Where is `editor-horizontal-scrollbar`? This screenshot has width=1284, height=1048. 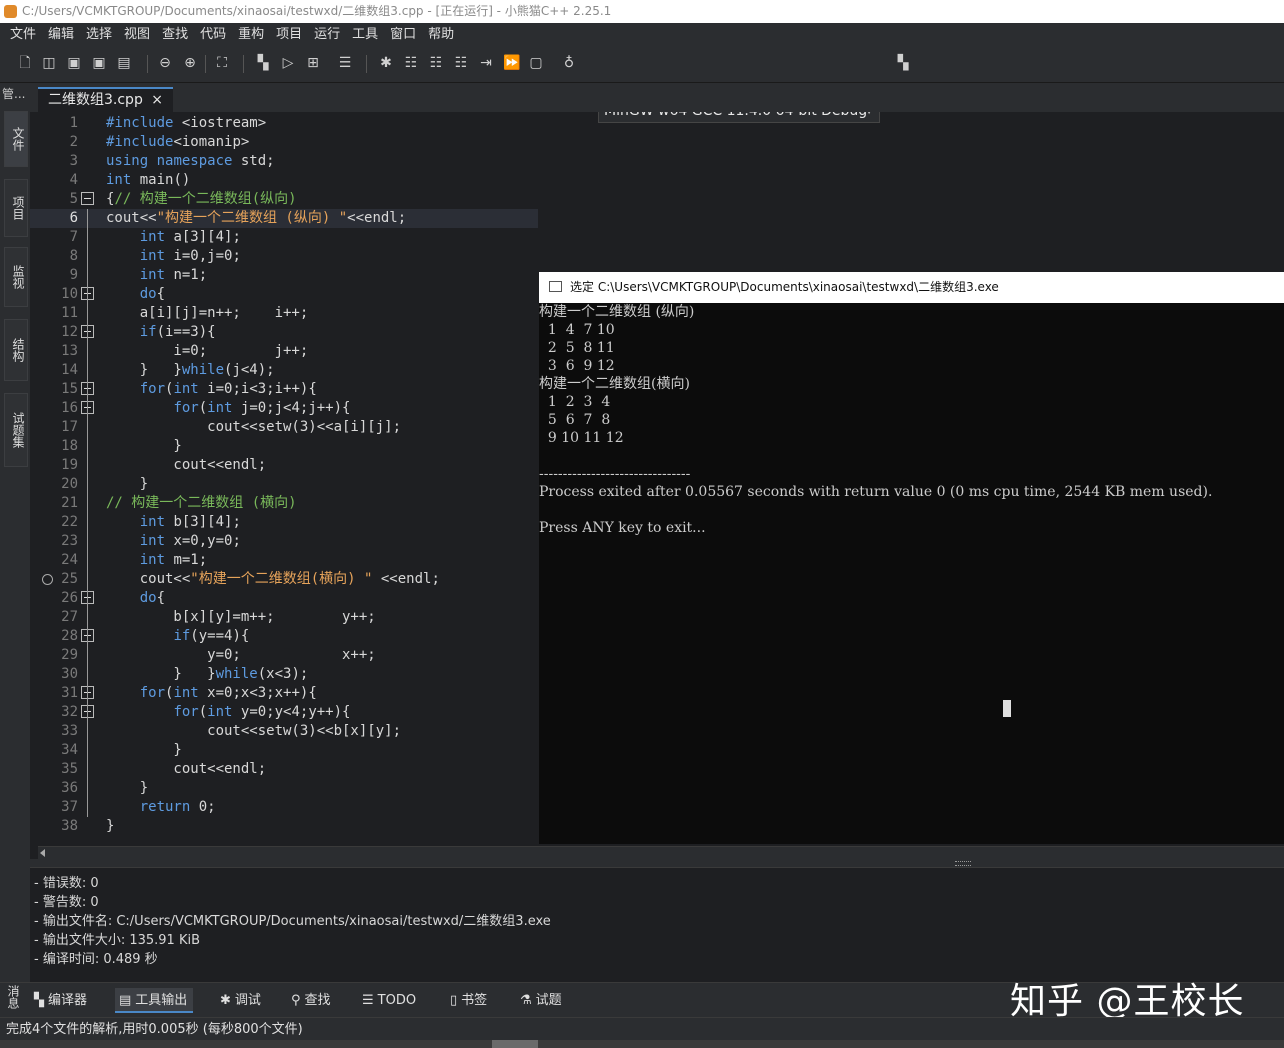
editor-horizontal-scrollbar is located at coordinates (661, 852).